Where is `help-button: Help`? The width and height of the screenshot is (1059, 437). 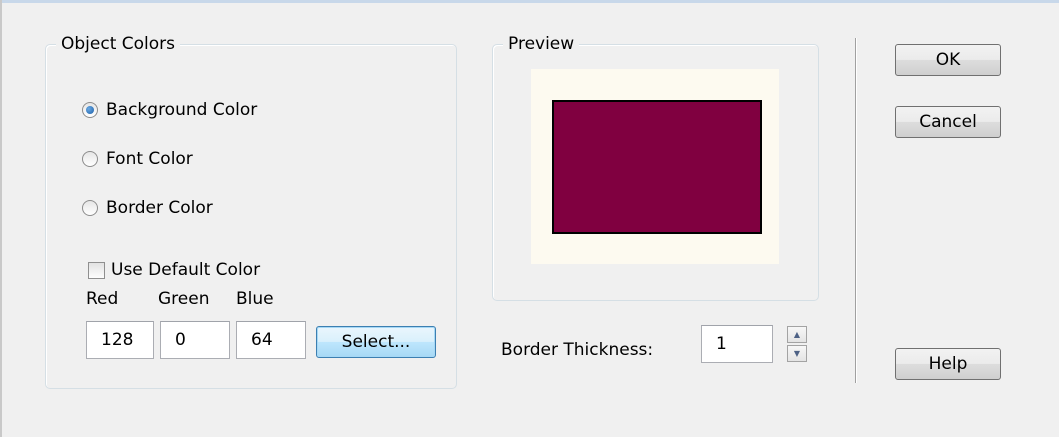
help-button: Help is located at coordinates (948, 364).